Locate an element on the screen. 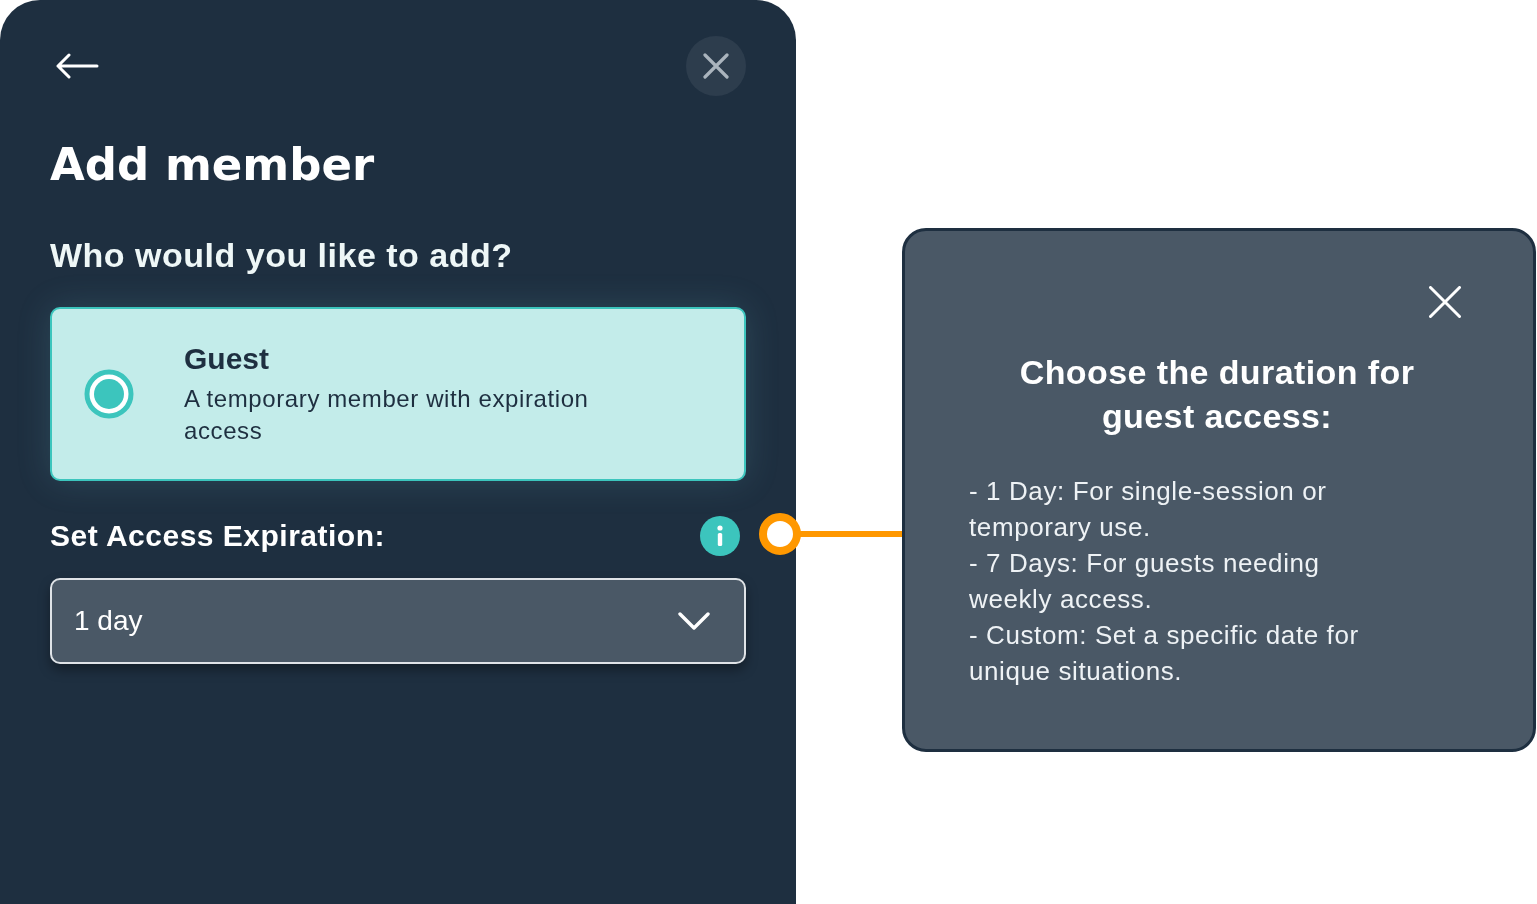  duration-hint: - 7 Days: For guests needing weekly access. is located at coordinates (1145, 581).